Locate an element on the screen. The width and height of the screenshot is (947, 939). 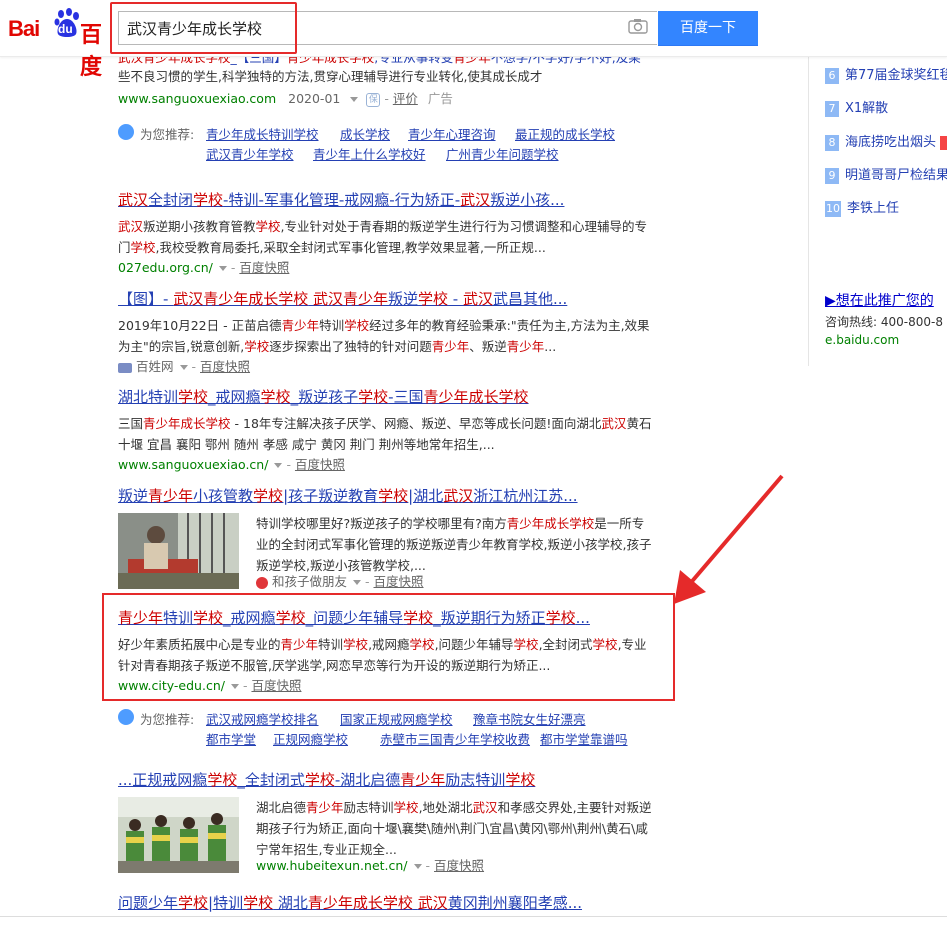
hot-item: 9 明道哥哥尸检结果 is located at coordinates (886, 174).